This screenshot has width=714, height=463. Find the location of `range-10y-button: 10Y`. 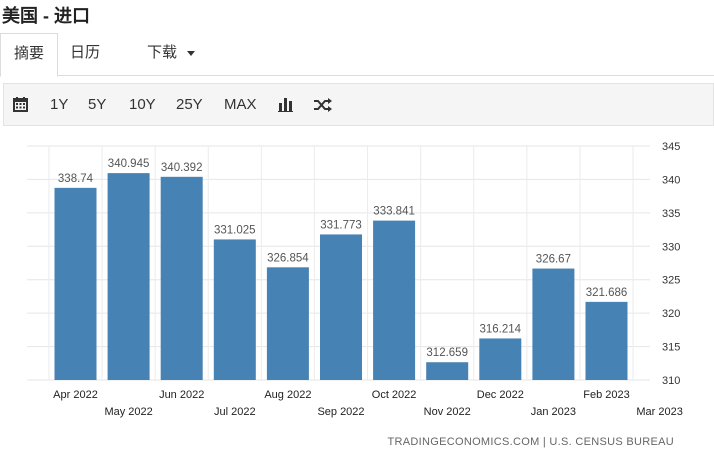

range-10y-button: 10Y is located at coordinates (142, 104).